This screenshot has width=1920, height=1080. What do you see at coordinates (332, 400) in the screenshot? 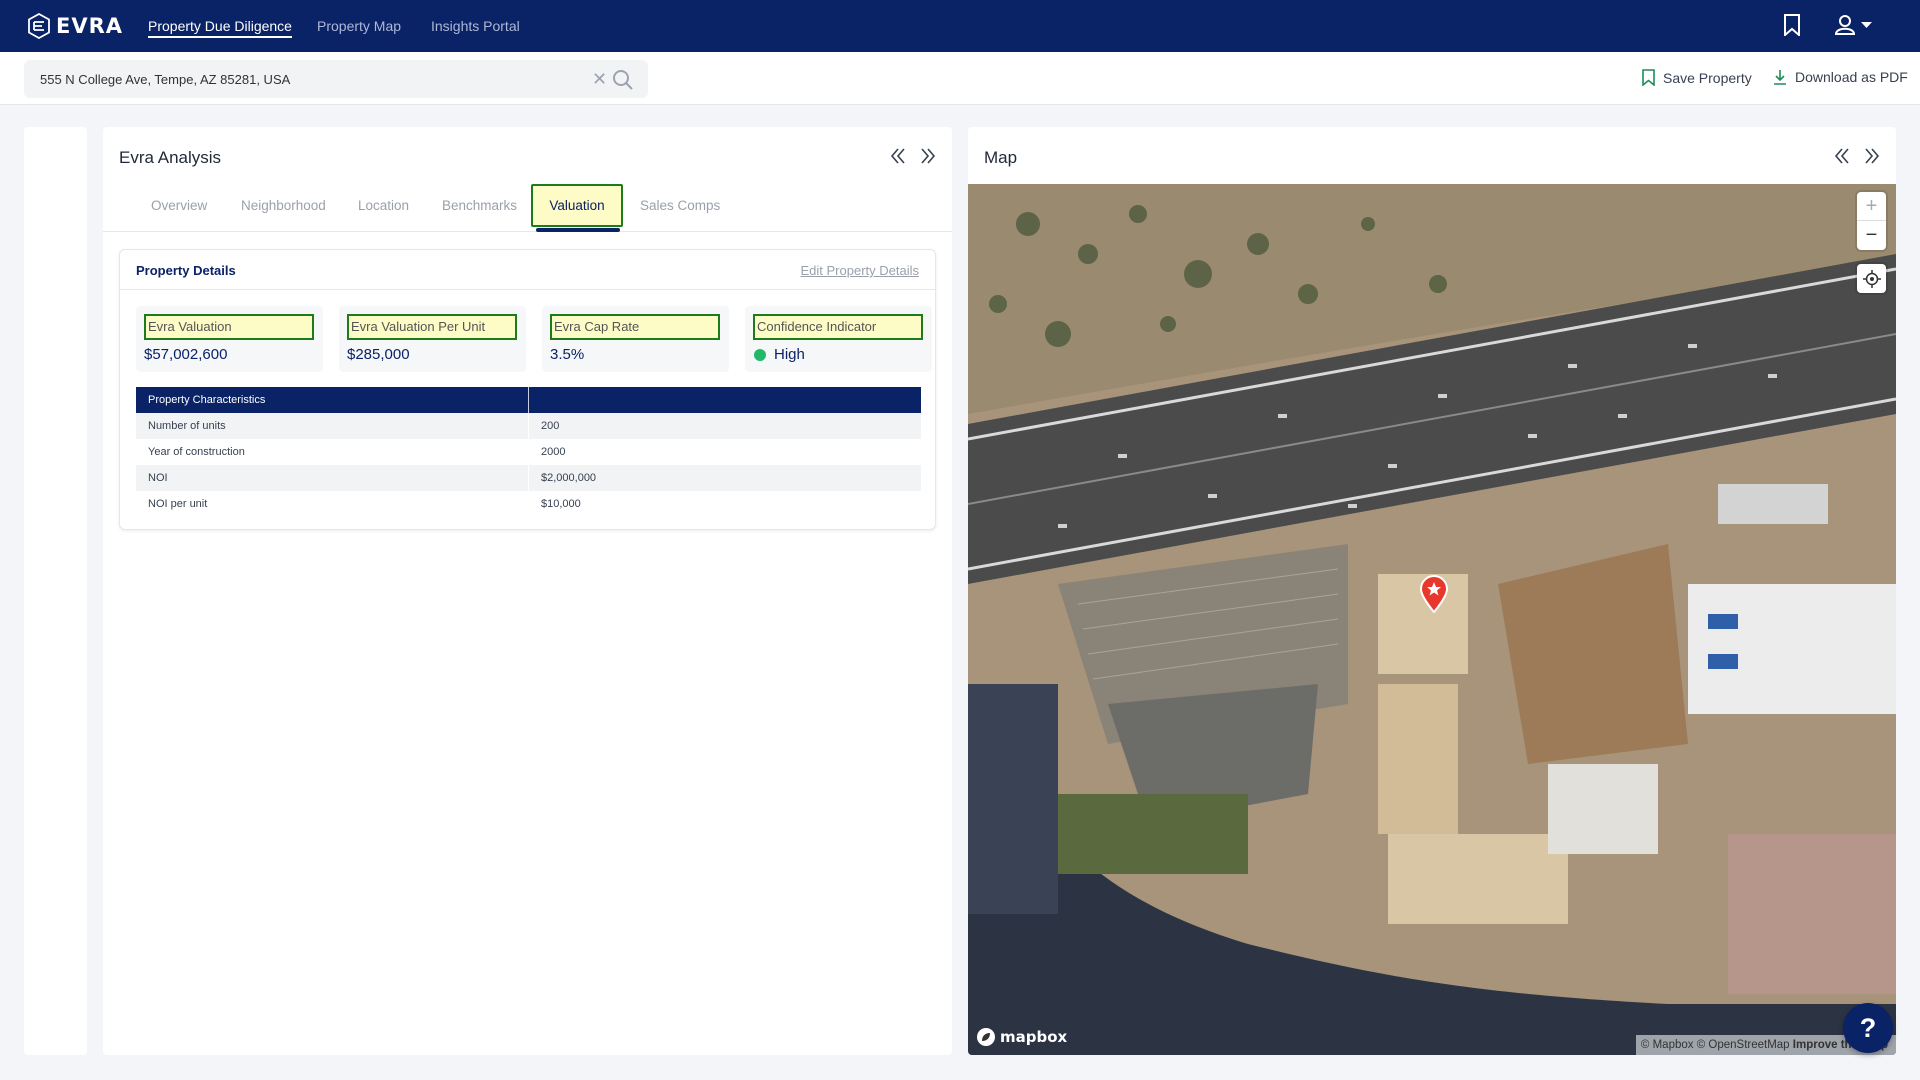
I see `table-header: Property Characteristics` at bounding box center [332, 400].